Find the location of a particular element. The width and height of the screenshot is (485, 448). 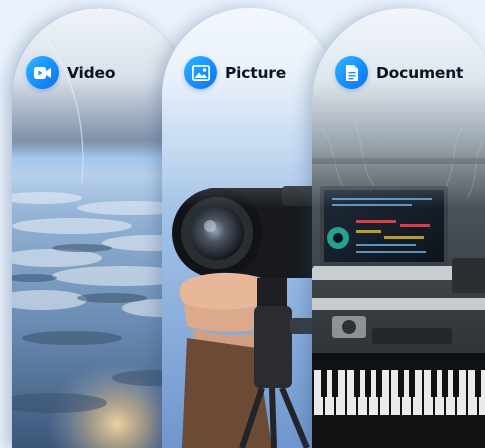

category-header-video: Video is located at coordinates (70, 72).